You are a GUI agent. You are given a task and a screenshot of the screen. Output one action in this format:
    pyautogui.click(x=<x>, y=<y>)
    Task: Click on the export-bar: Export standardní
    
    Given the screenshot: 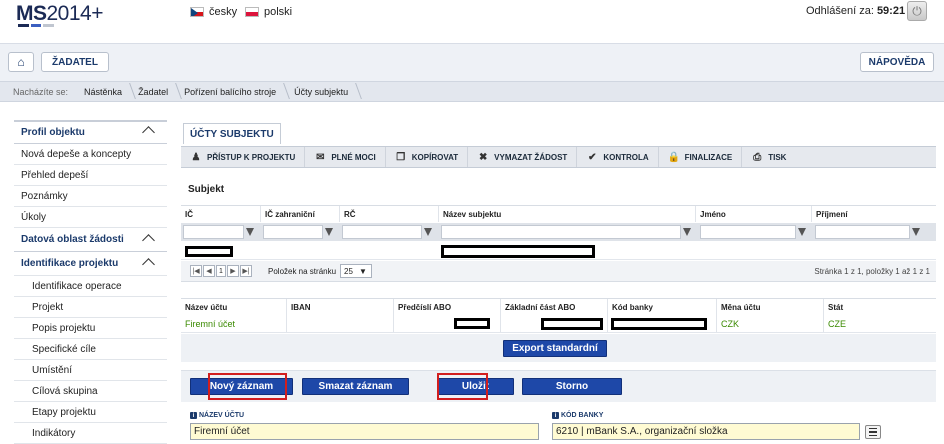 What is the action you would take?
    pyautogui.click(x=558, y=348)
    